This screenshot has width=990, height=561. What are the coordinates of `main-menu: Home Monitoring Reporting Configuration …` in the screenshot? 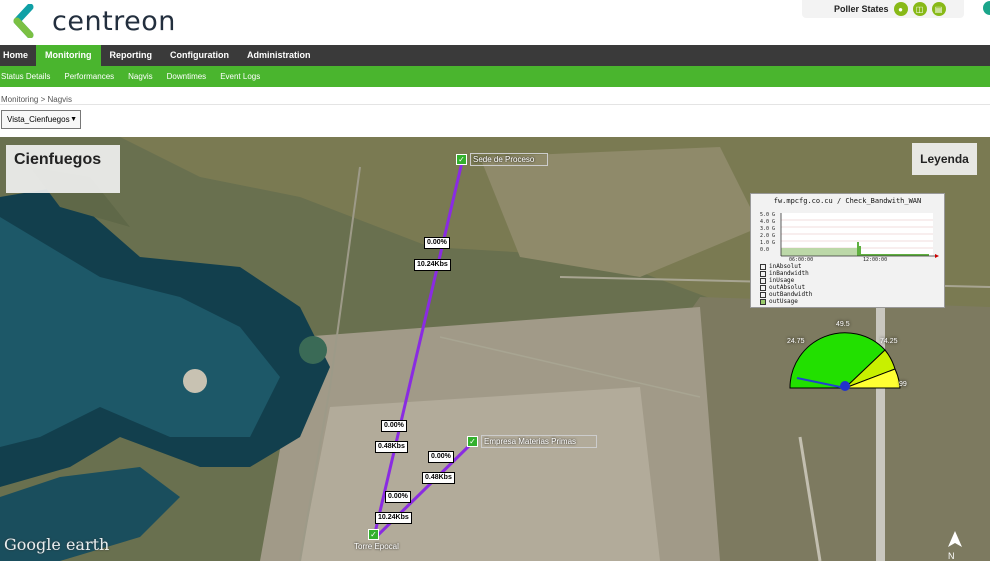 It's located at (495, 55).